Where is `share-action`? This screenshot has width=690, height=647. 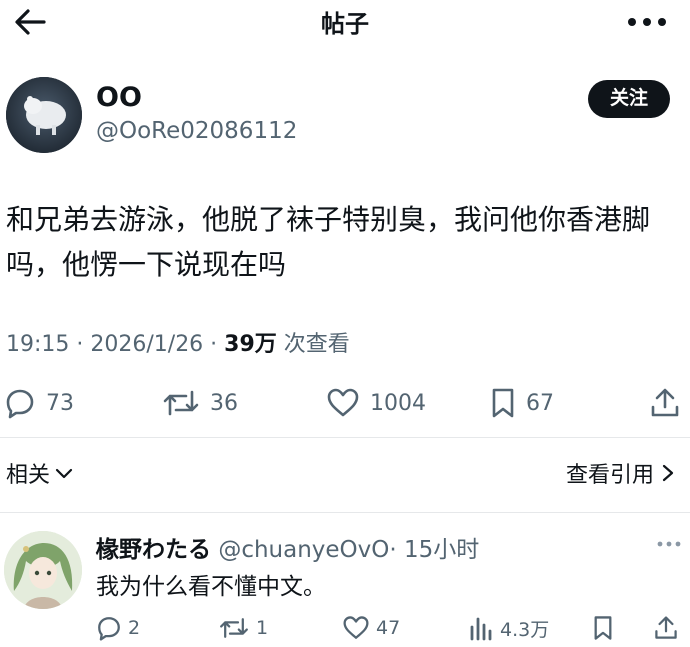
share-action is located at coordinates (670, 403).